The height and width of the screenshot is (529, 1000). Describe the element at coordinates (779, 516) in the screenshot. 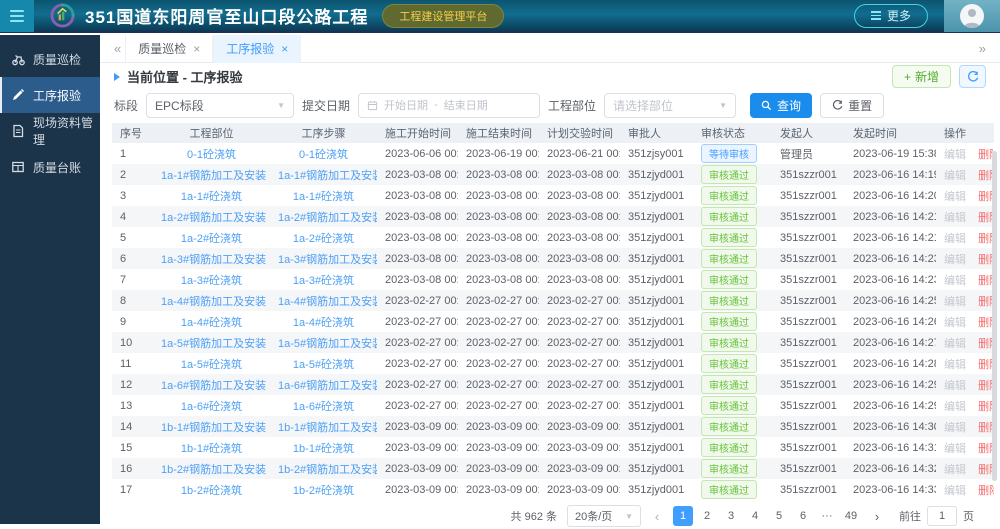

I see `page-button-5: 5` at that location.